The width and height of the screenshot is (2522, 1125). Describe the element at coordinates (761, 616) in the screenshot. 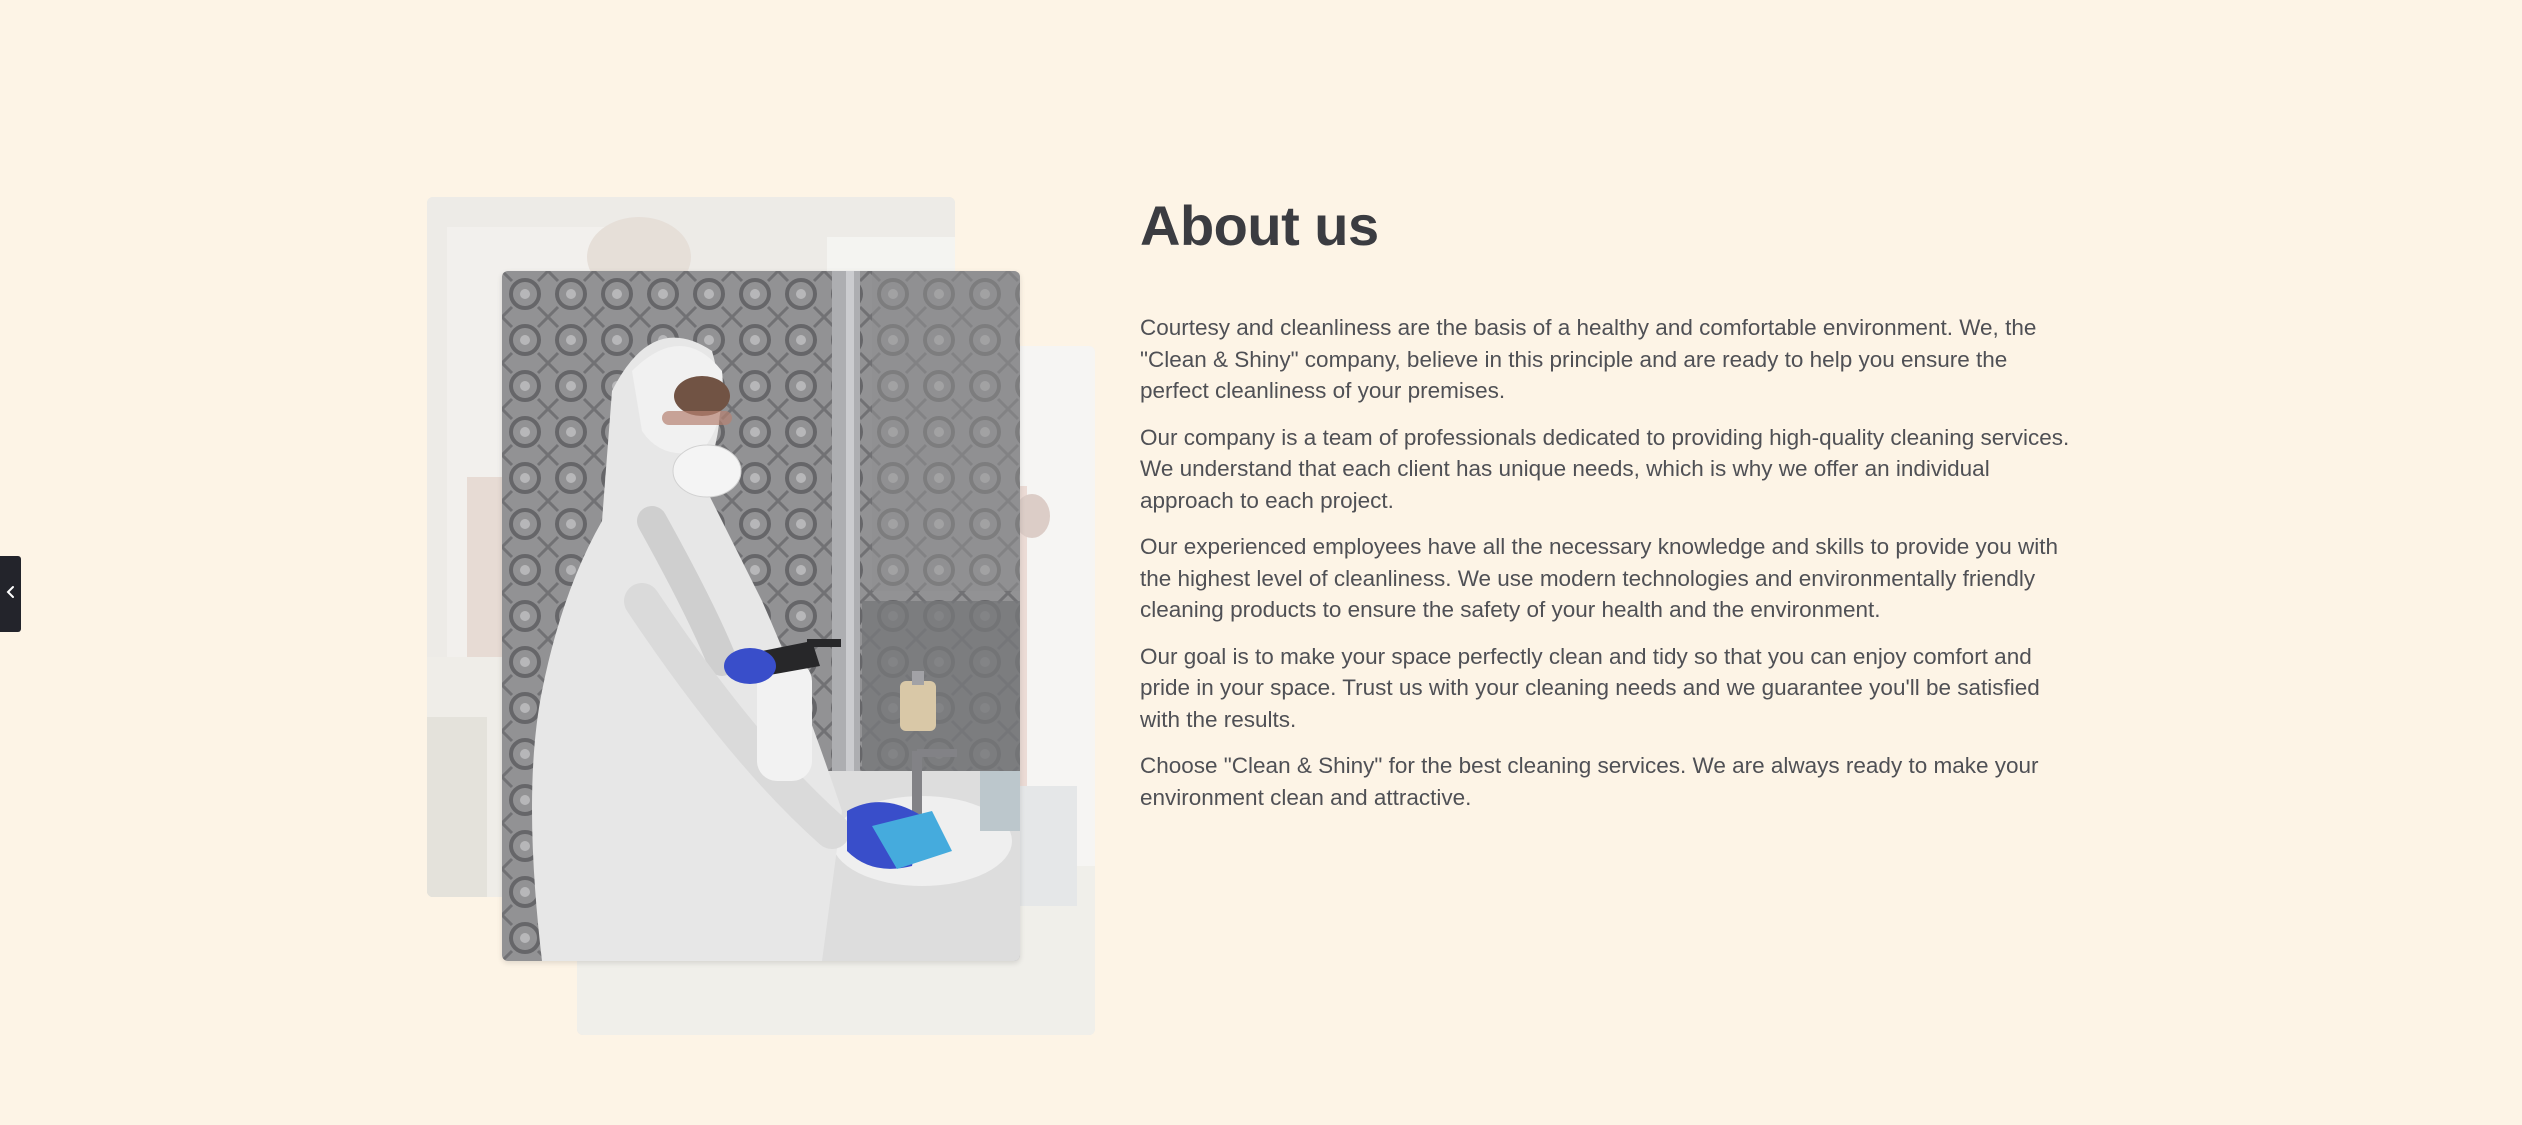

I see `gallery-image-main` at that location.